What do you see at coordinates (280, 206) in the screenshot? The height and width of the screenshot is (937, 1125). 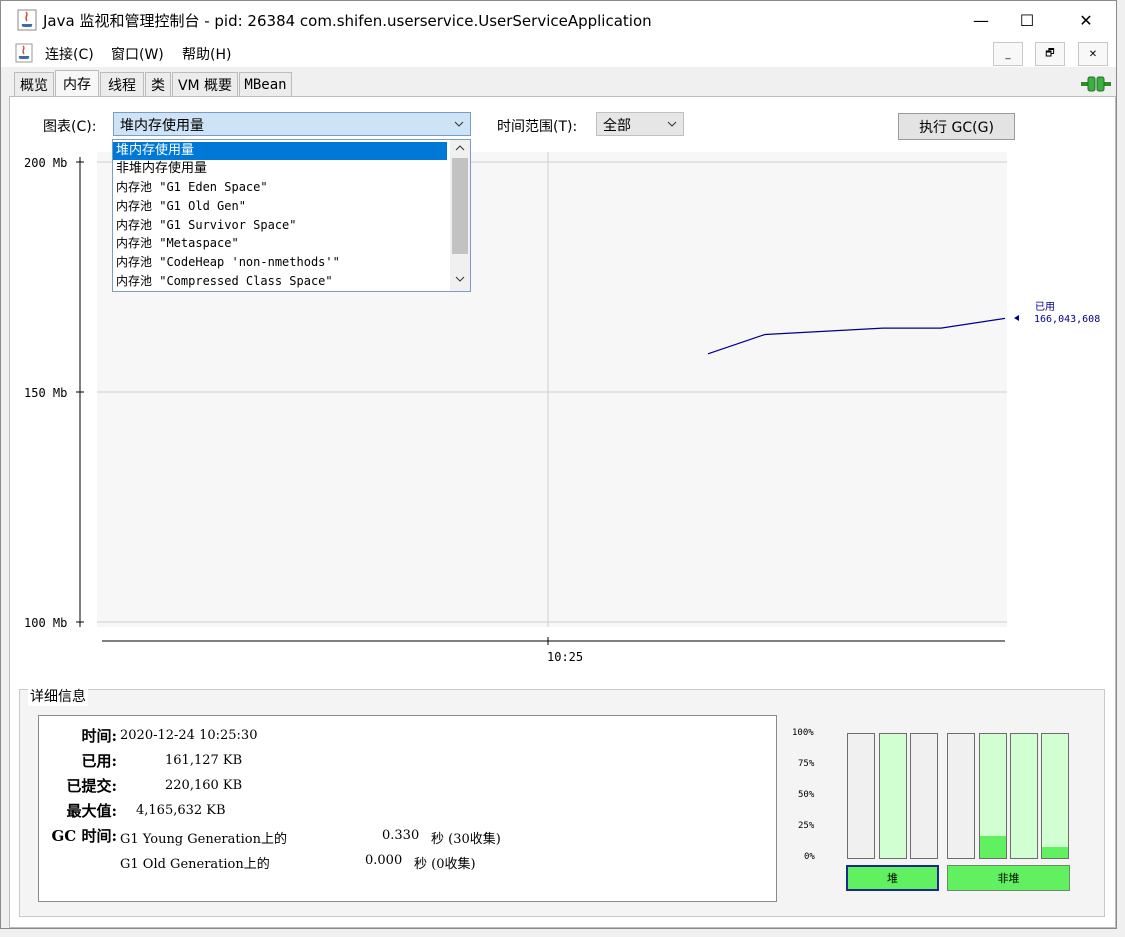 I see `dropdown-option: 内存池 "G1 Old Gen"` at bounding box center [280, 206].